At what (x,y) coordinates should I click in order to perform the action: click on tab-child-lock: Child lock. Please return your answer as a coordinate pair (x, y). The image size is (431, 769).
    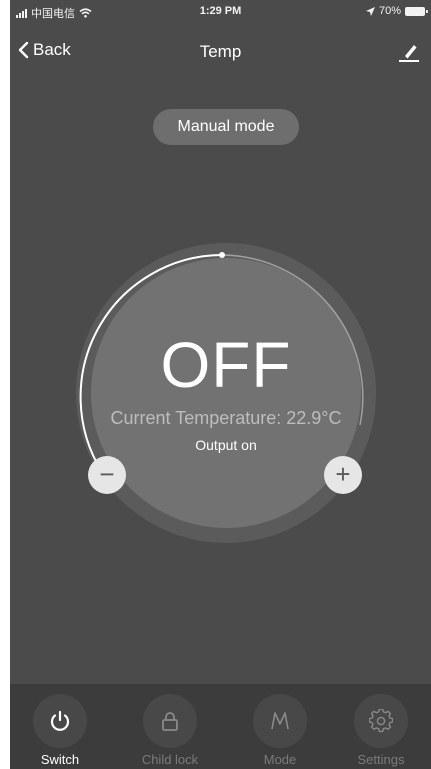
    Looking at the image, I should click on (170, 726).